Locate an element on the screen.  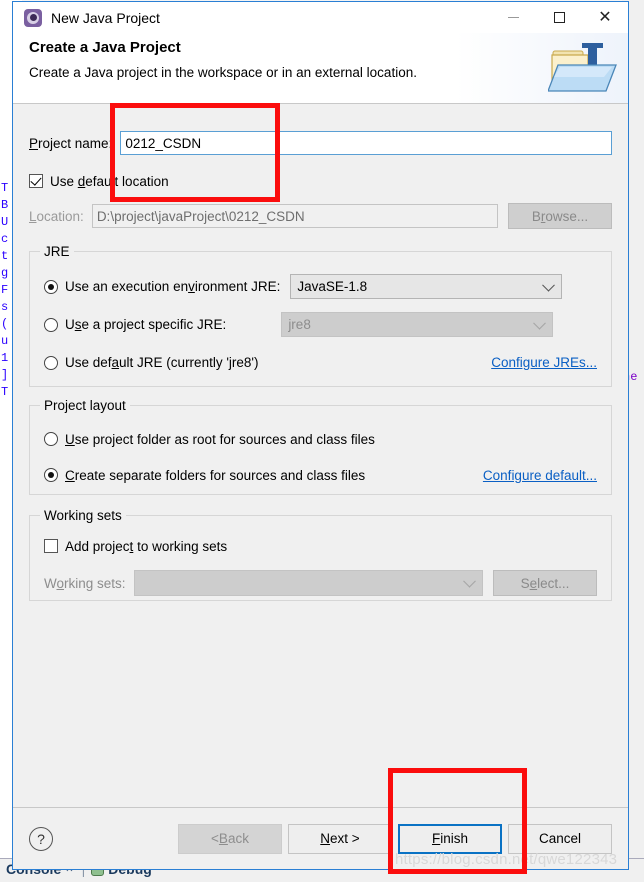
use-default-location-label: Use default location is located at coordinates (109, 181).